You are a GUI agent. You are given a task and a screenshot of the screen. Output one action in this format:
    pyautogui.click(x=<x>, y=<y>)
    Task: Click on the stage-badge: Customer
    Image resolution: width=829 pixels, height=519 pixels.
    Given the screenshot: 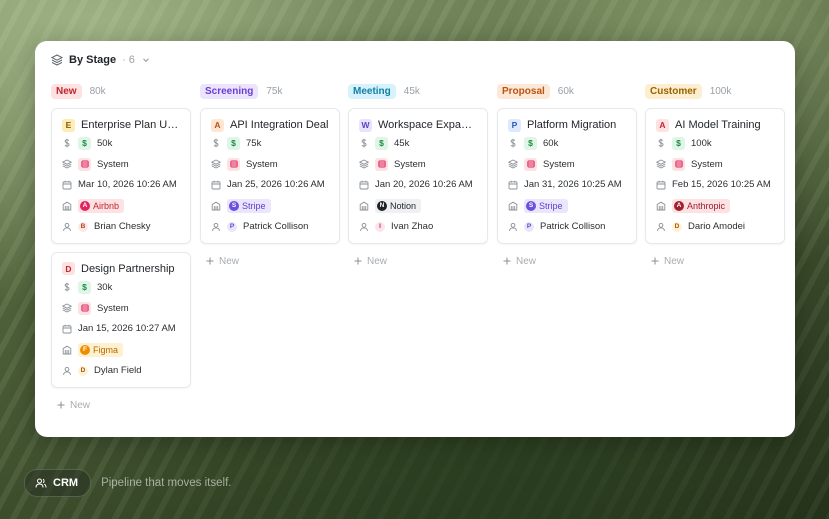 What is the action you would take?
    pyautogui.click(x=673, y=91)
    